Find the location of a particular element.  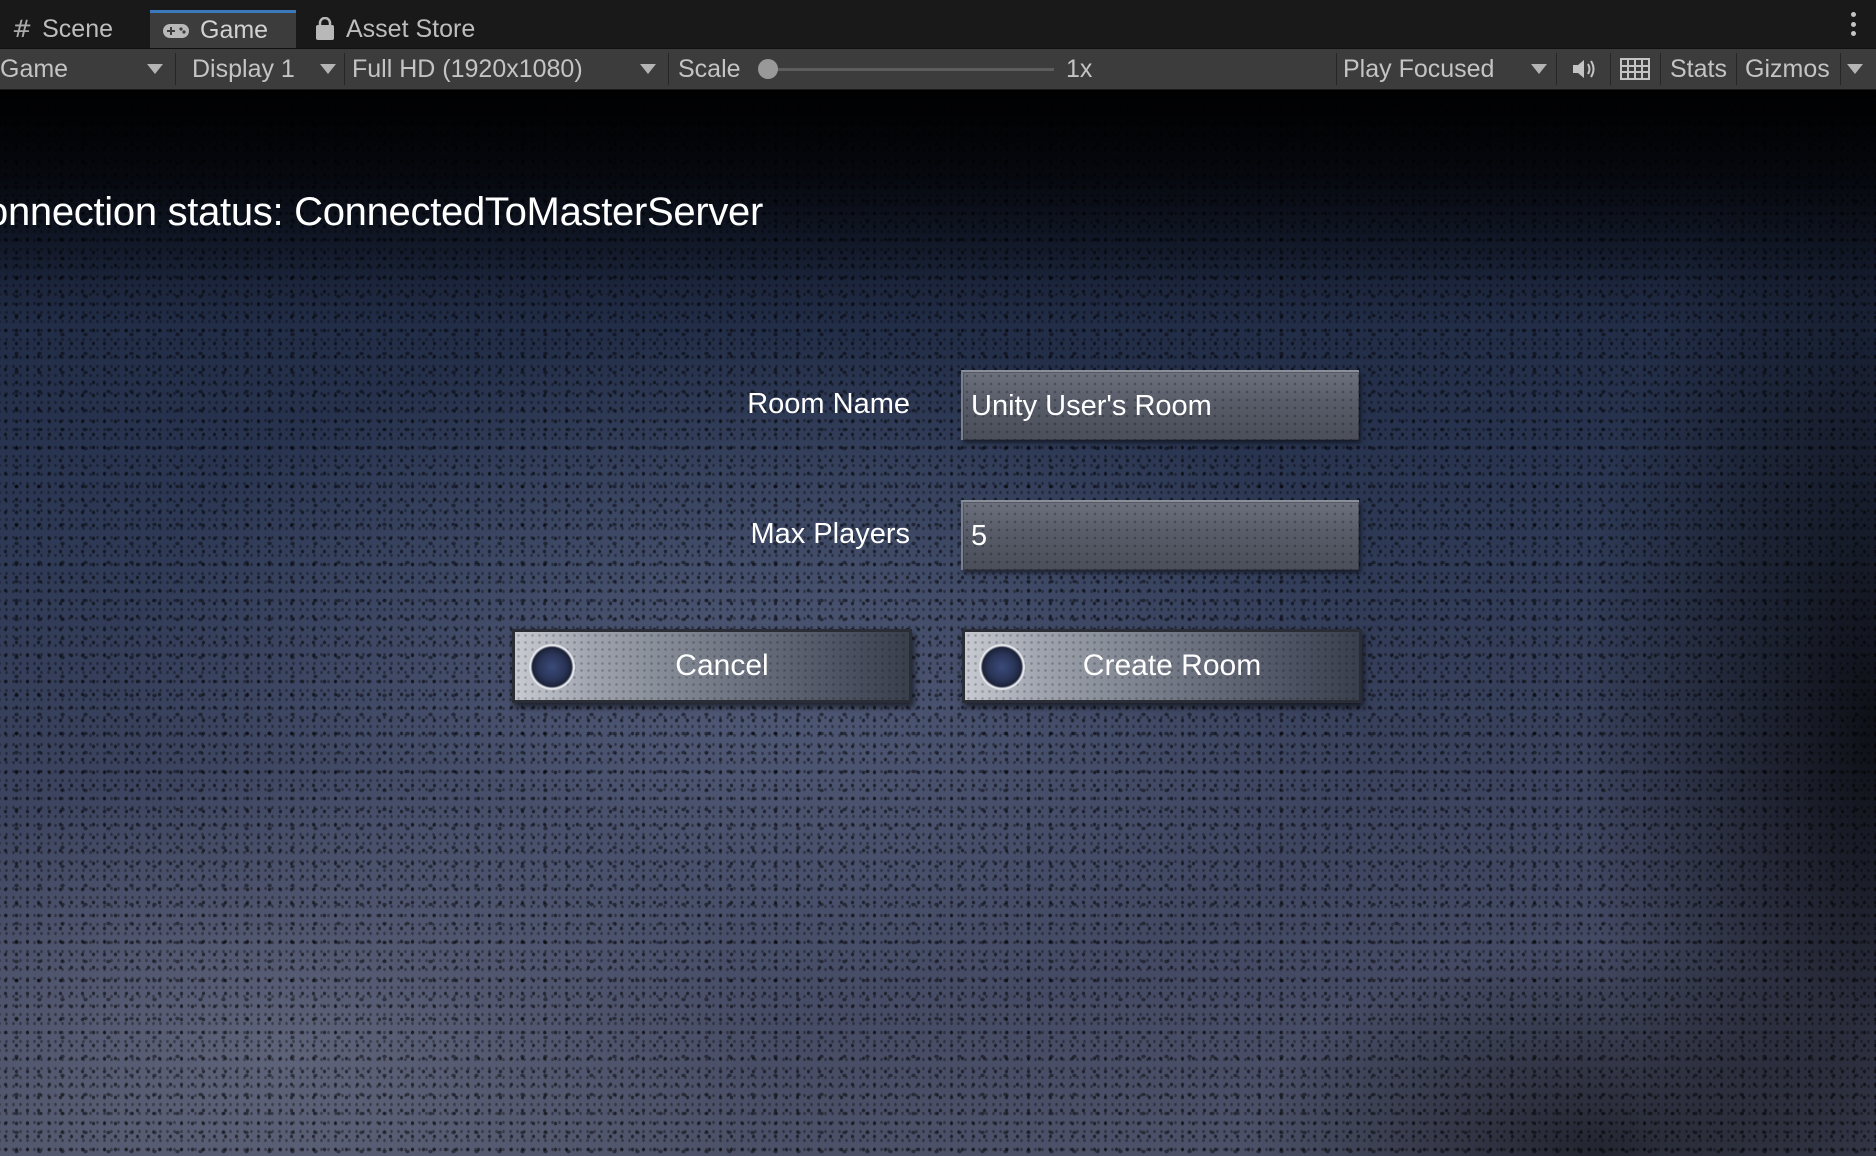

resolution-value: Full HD (1920x1080) is located at coordinates (467, 68).